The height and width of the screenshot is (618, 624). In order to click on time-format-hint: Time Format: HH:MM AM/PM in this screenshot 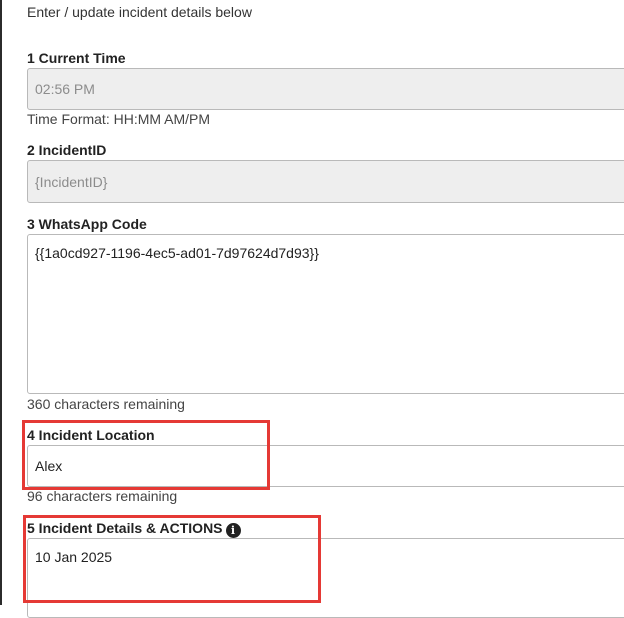, I will do `click(119, 119)`.